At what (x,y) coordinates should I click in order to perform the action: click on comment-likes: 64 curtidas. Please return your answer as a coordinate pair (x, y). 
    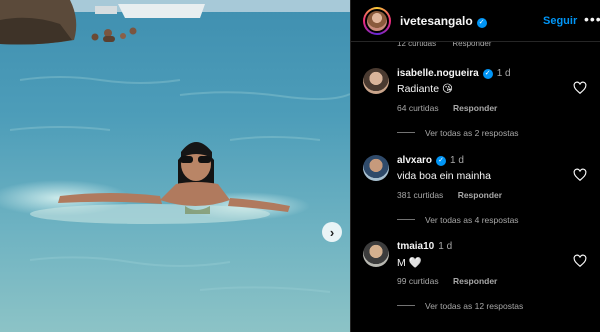
    Looking at the image, I should click on (418, 108).